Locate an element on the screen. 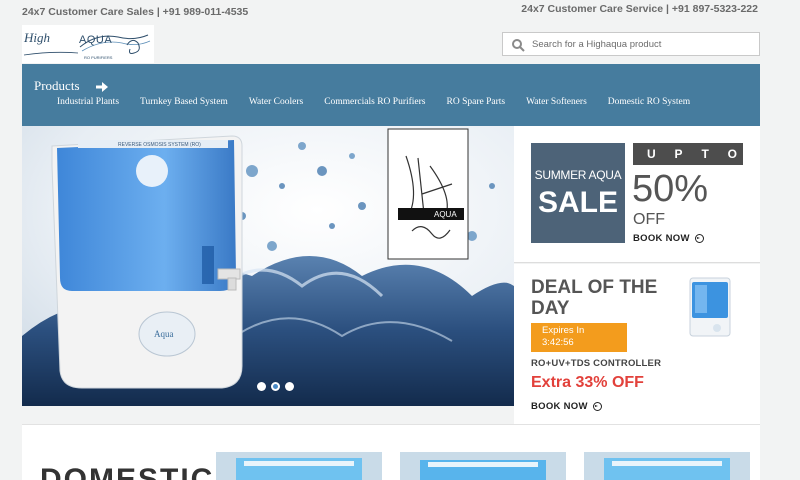 The width and height of the screenshot is (800, 480). nav-item-water-softeners: Water Softeners is located at coordinates (556, 102).